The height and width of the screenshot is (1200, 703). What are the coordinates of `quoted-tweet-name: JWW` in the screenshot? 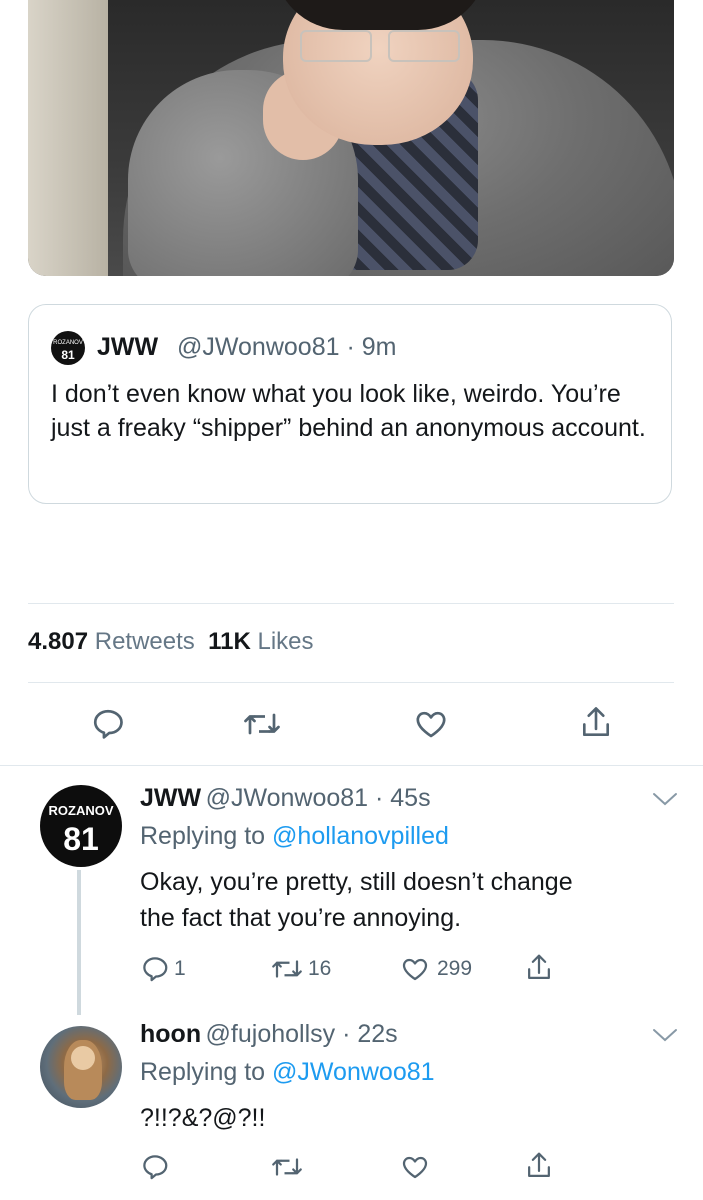 It's located at (127, 347).